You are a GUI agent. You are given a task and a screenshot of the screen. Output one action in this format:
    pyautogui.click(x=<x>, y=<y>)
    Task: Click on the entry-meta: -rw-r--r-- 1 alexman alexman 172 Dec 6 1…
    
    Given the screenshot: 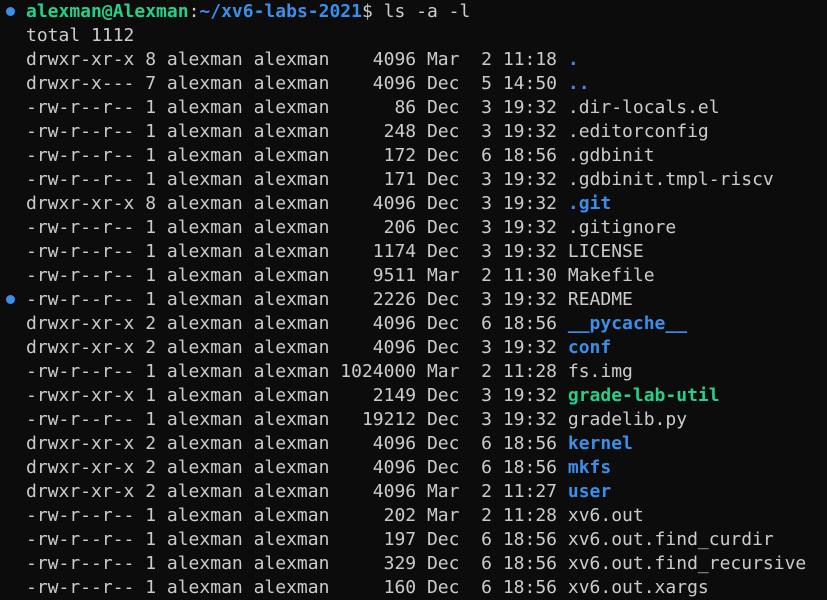 What is the action you would take?
    pyautogui.click(x=297, y=155)
    